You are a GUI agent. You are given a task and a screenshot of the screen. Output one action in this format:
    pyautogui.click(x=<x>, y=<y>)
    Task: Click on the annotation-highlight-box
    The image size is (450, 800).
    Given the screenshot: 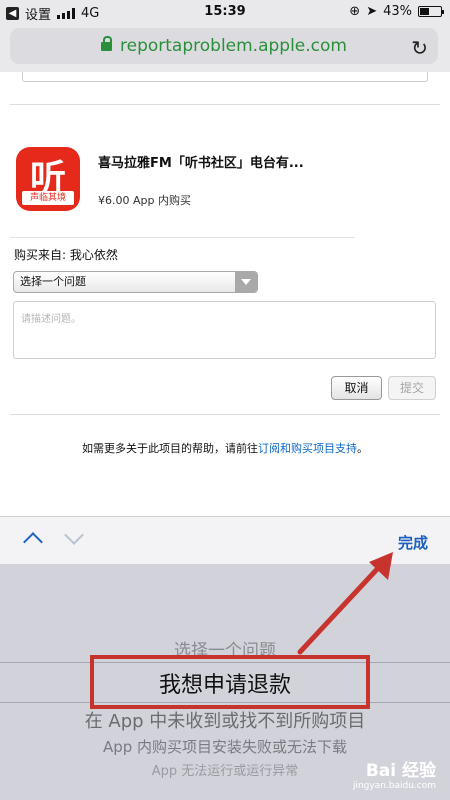 What is the action you would take?
    pyautogui.click(x=230, y=682)
    